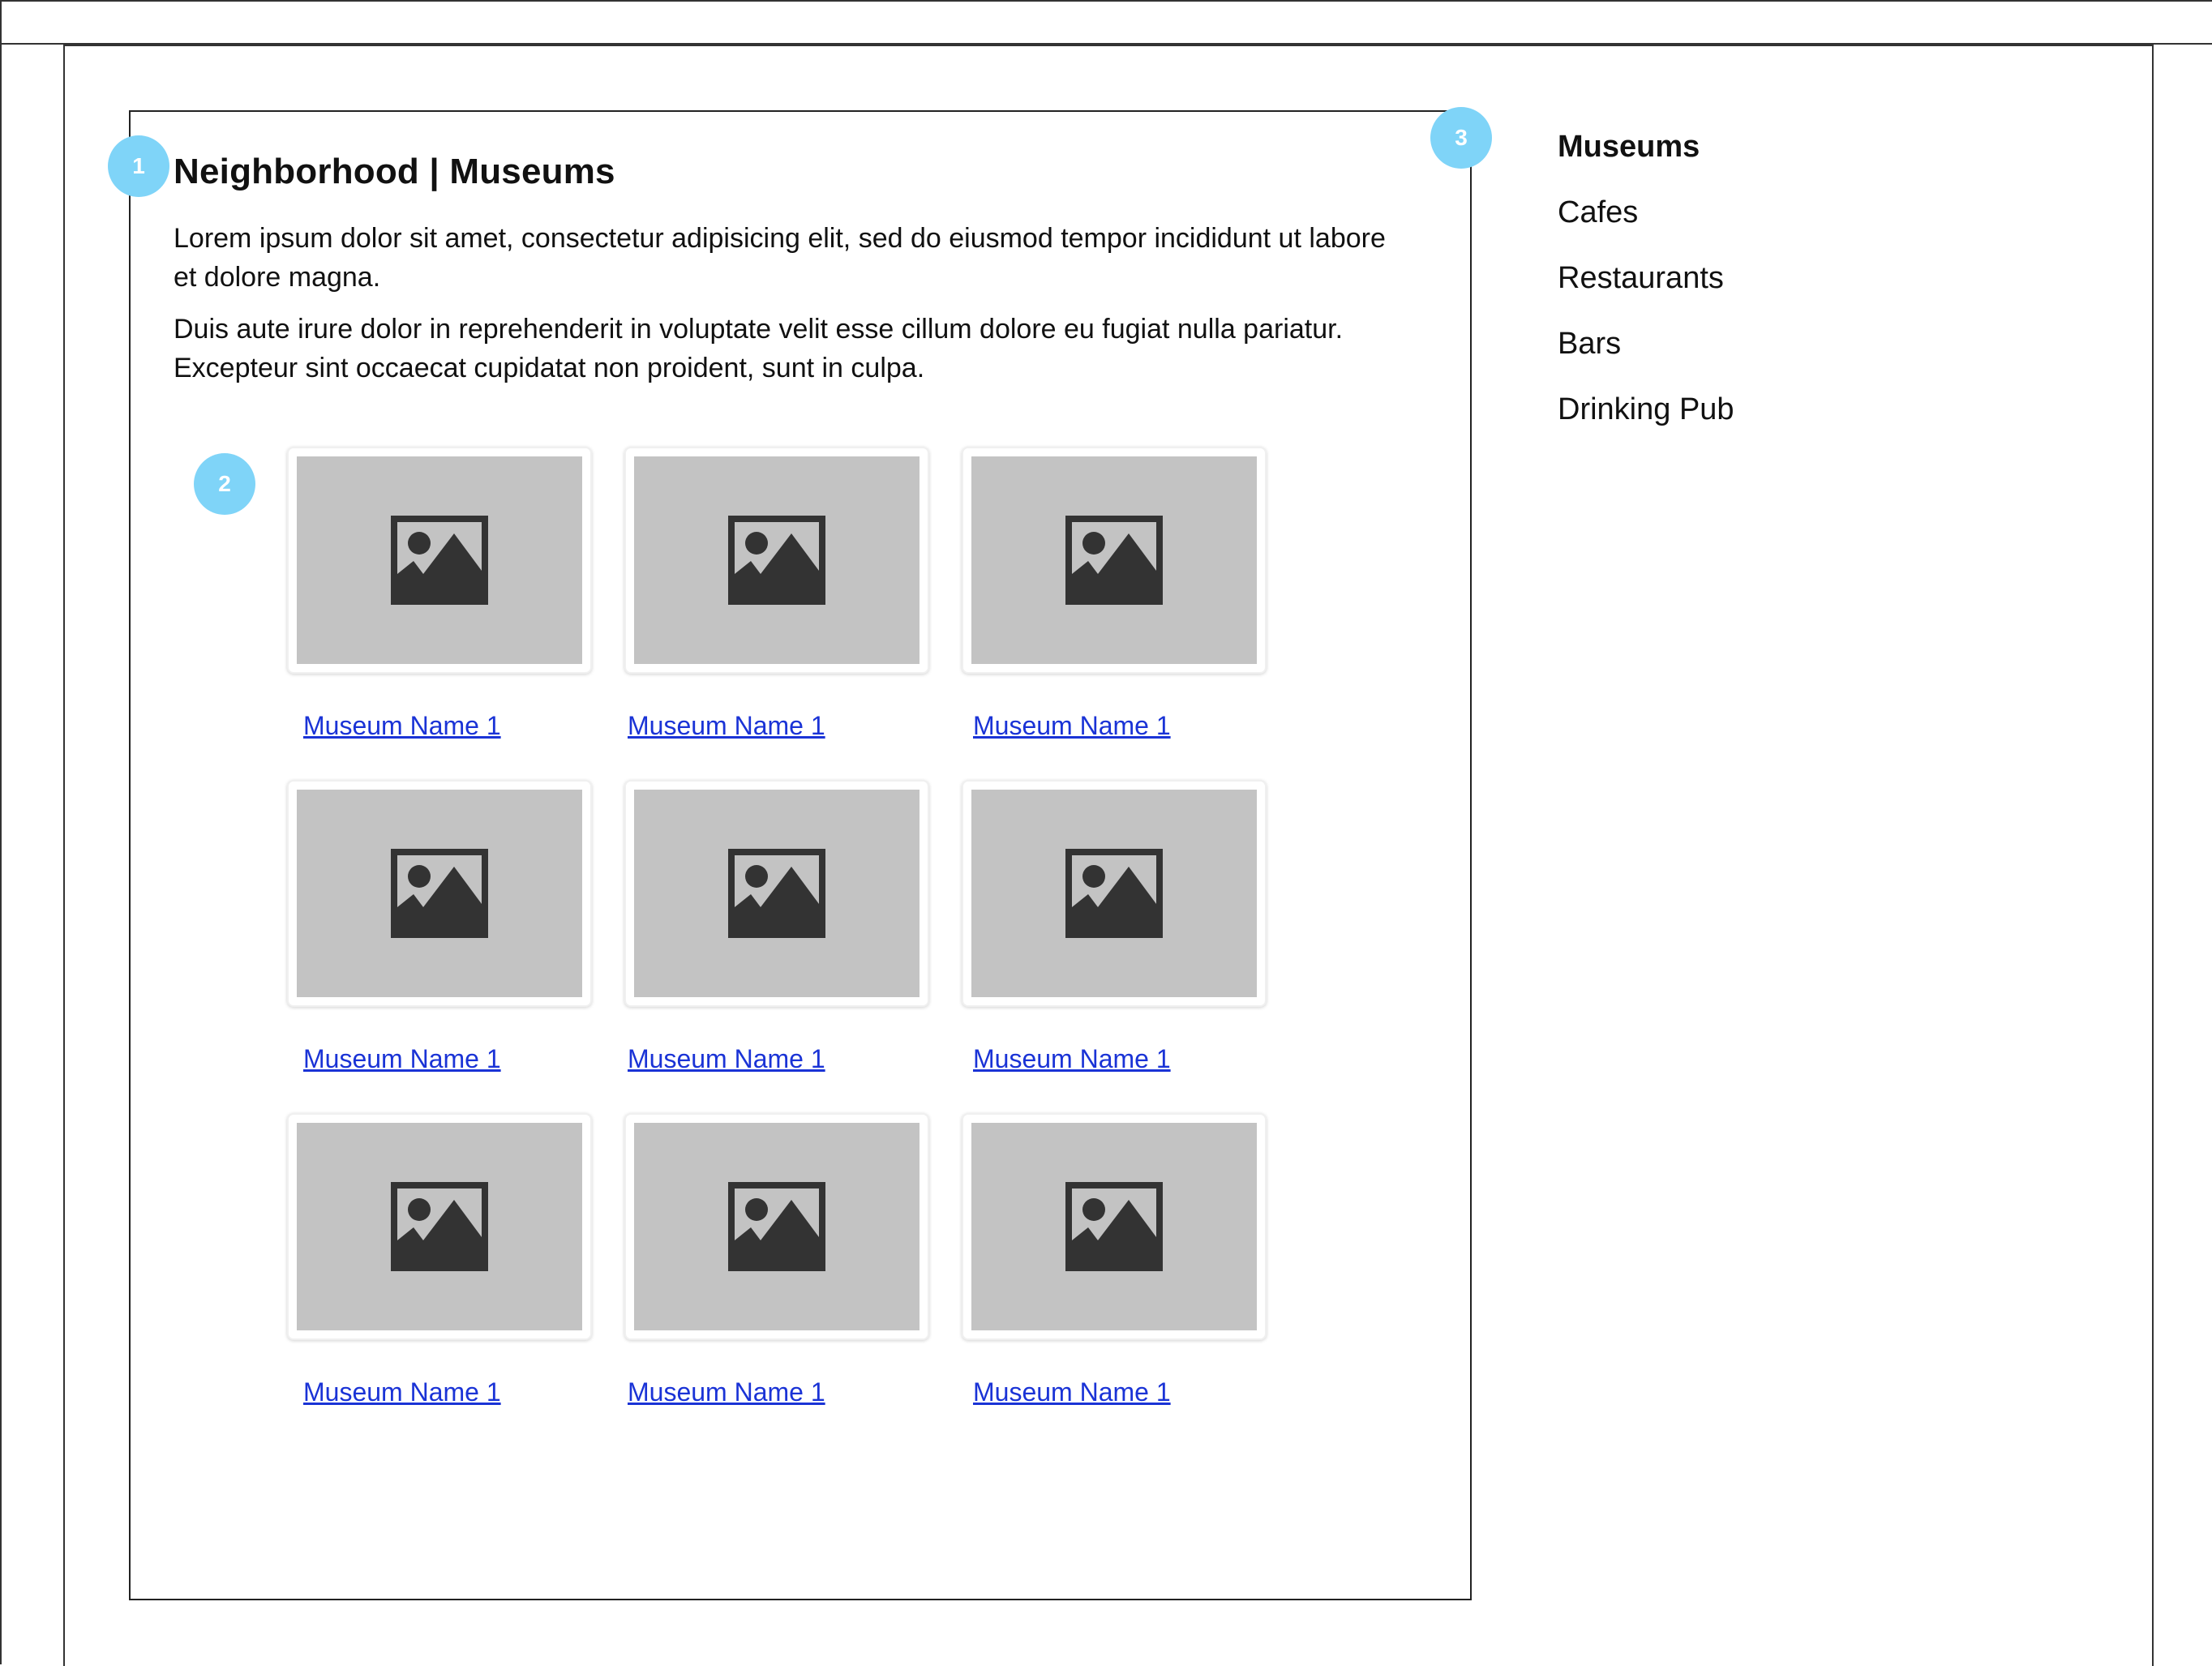 Image resolution: width=2212 pixels, height=1666 pixels. I want to click on annotation-badge-2: 2, so click(224, 484).